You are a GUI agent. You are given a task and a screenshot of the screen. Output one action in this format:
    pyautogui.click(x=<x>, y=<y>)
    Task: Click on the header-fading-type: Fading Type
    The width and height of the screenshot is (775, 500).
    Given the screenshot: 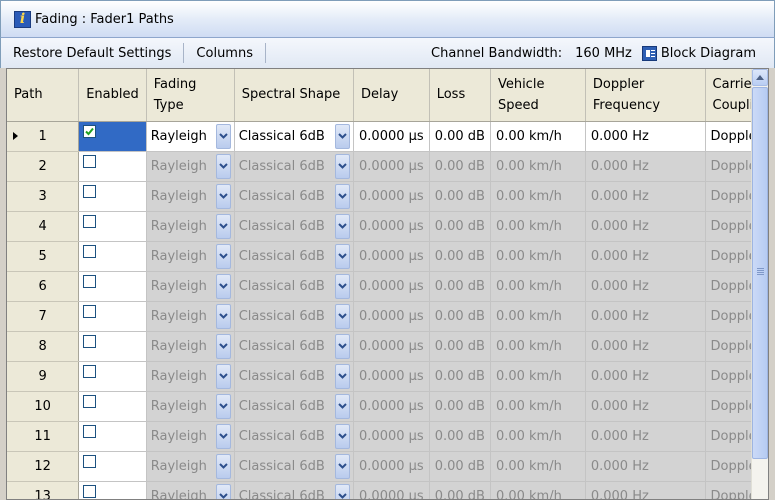 What is the action you would take?
    pyautogui.click(x=190, y=95)
    